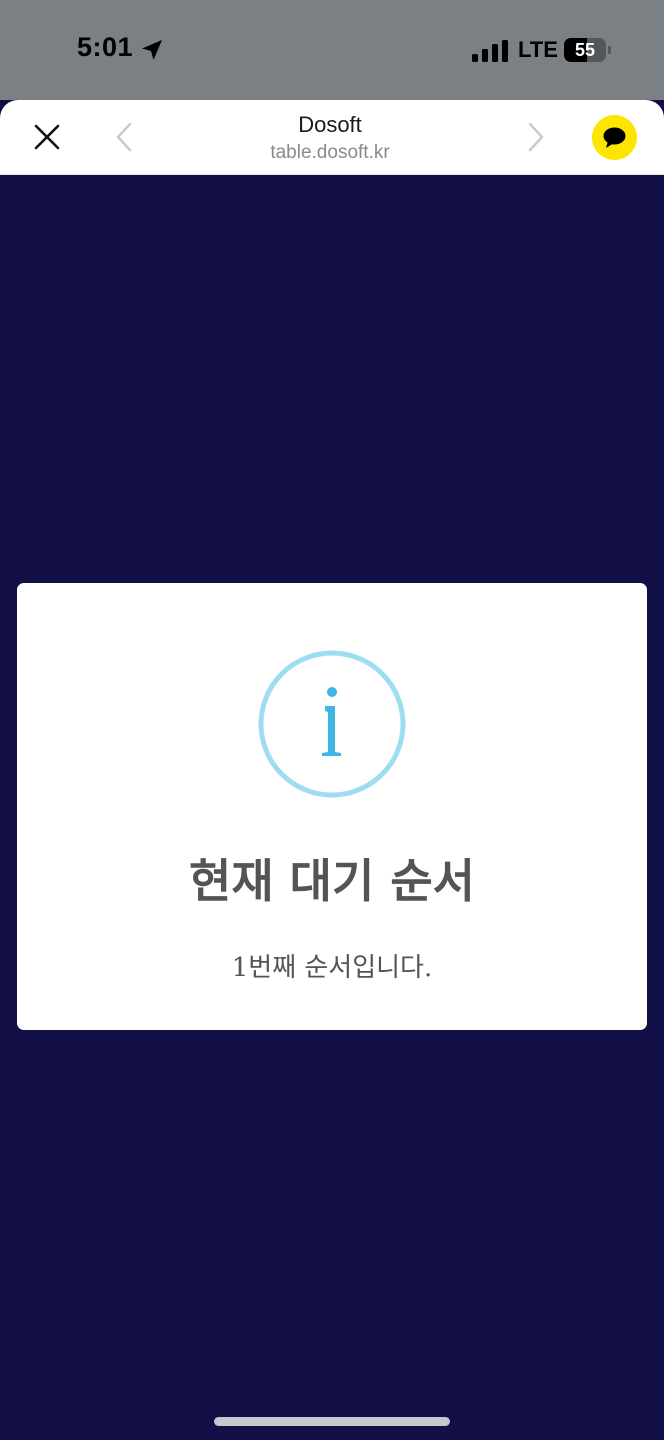 This screenshot has width=664, height=1440. Describe the element at coordinates (152, 50) in the screenshot. I see `location-arrow-icon` at that location.